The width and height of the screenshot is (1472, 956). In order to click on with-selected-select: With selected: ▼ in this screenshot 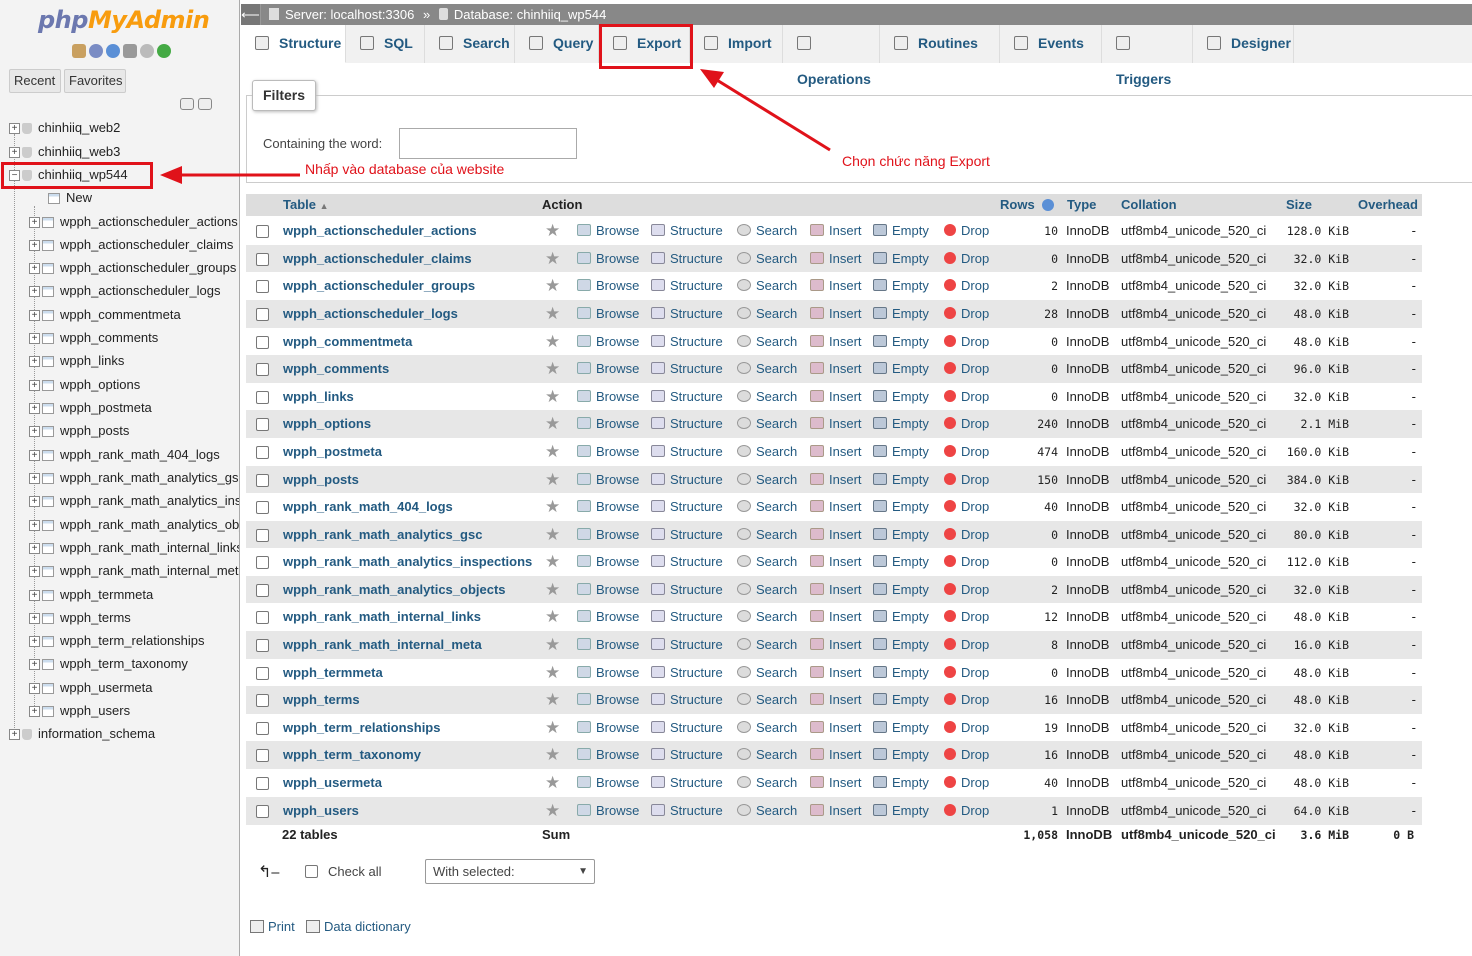, I will do `click(510, 871)`.